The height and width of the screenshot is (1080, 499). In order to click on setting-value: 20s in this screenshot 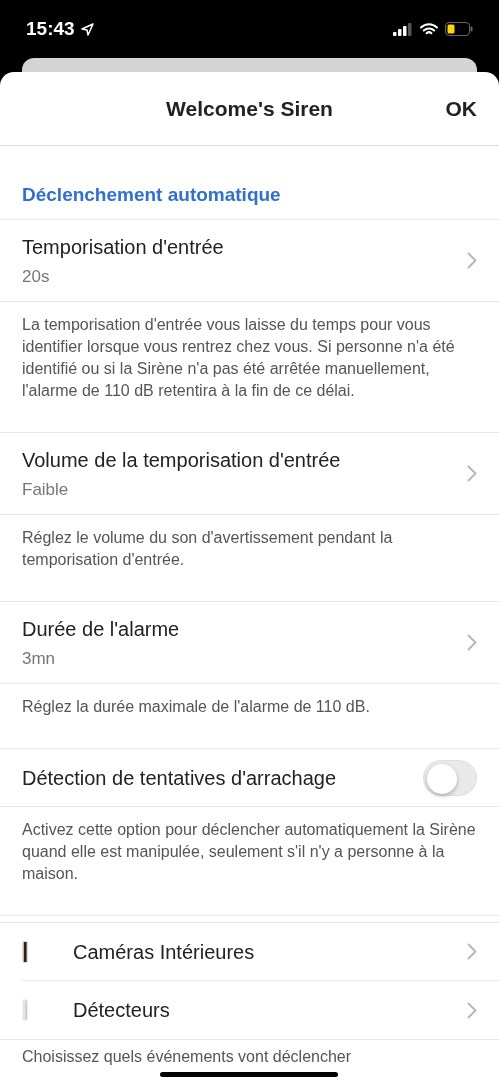, I will do `click(36, 276)`.